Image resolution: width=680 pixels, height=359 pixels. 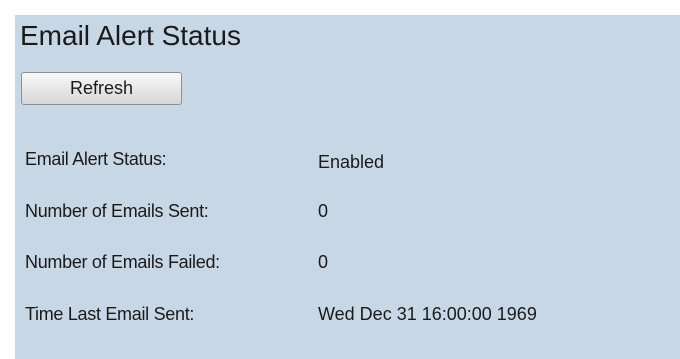 What do you see at coordinates (101, 88) in the screenshot?
I see `refresh-button: Refresh` at bounding box center [101, 88].